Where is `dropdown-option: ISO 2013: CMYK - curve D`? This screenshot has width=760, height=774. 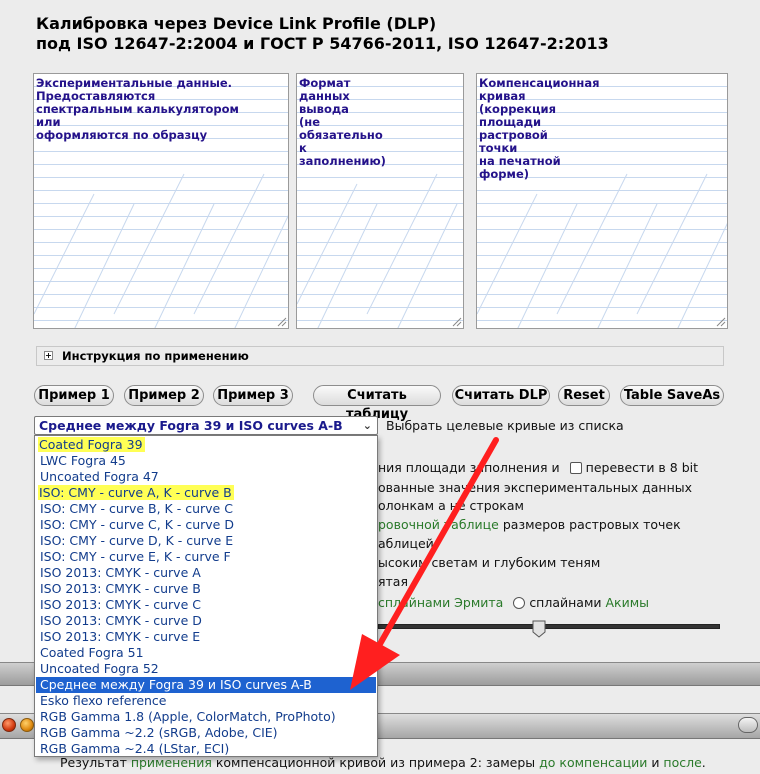
dropdown-option: ISO 2013: CMYK - curve D is located at coordinates (206, 621).